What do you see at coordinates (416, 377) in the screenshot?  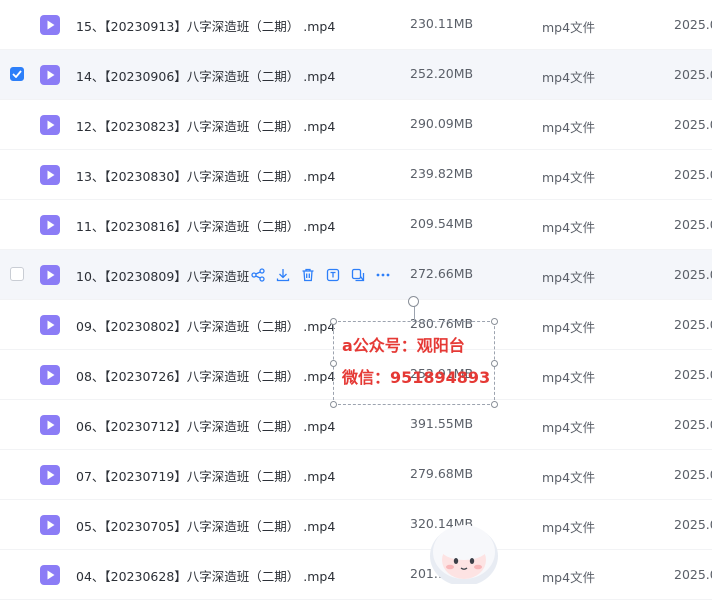 I see `watermark-line-2: 微信：951894893` at bounding box center [416, 377].